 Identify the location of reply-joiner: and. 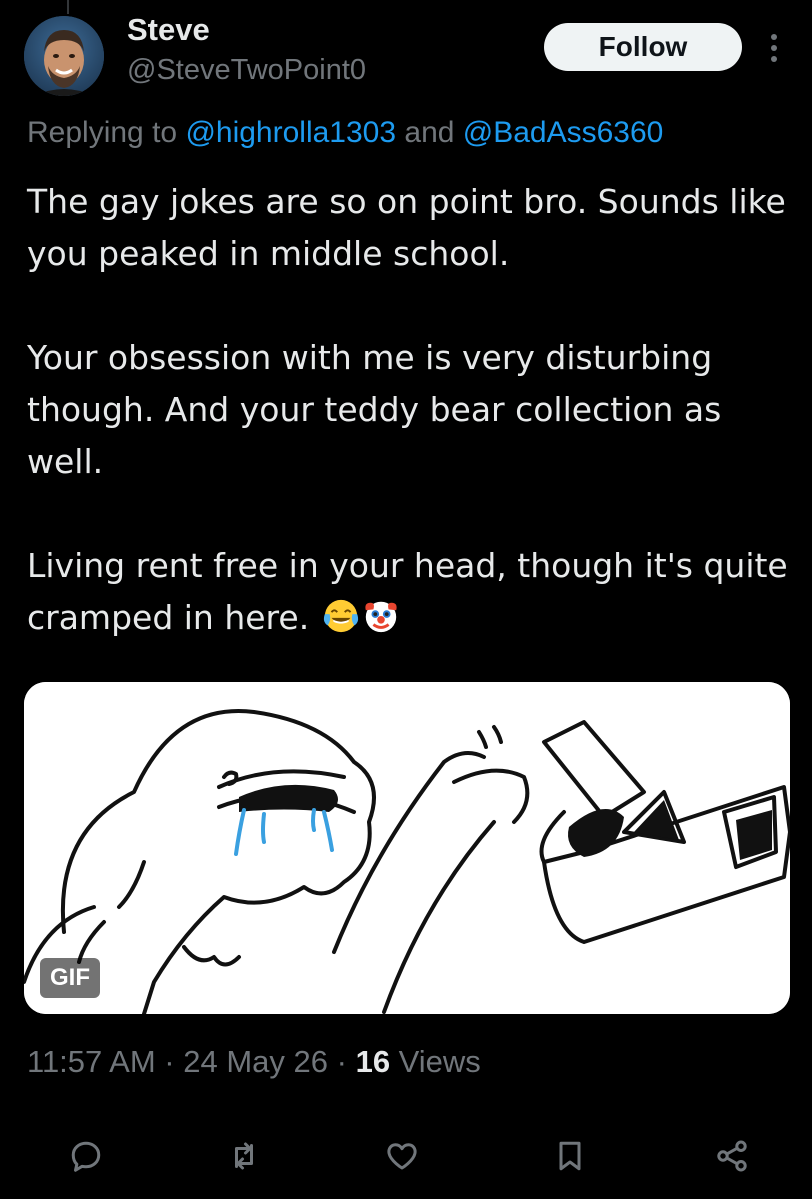
(429, 132).